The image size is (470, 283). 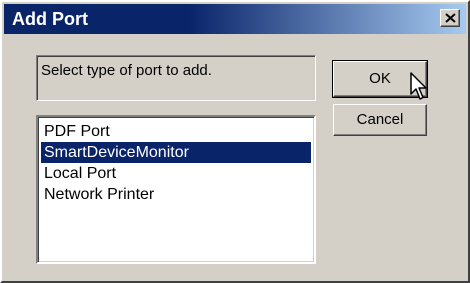 I want to click on cancel-button-label: Cancel, so click(x=380, y=119).